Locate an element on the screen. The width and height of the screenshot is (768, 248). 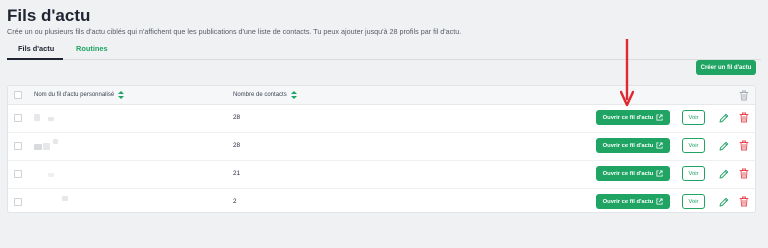
red-arrow-annotation is located at coordinates (627, 73).